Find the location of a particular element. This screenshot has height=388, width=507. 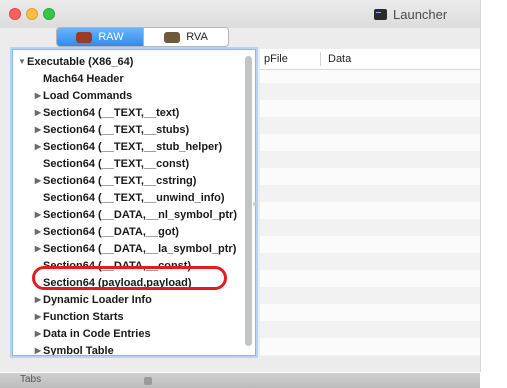

rva-mode-button: RVA is located at coordinates (185, 37).